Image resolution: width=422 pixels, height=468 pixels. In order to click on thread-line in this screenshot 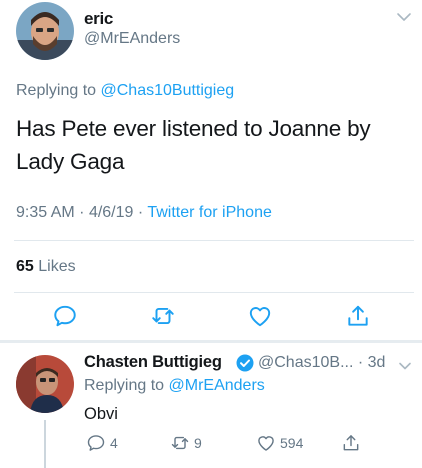, I will do `click(45, 444)`.